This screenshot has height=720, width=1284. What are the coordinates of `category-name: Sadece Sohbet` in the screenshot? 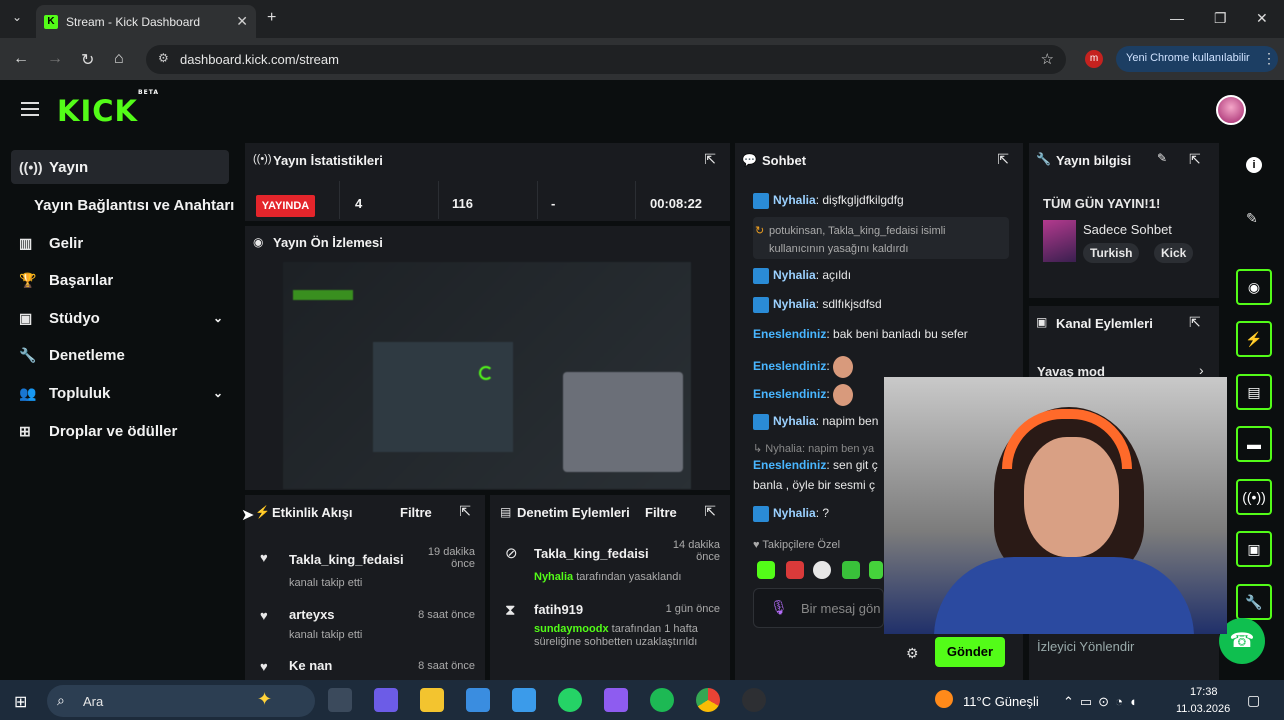 It's located at (1127, 229).